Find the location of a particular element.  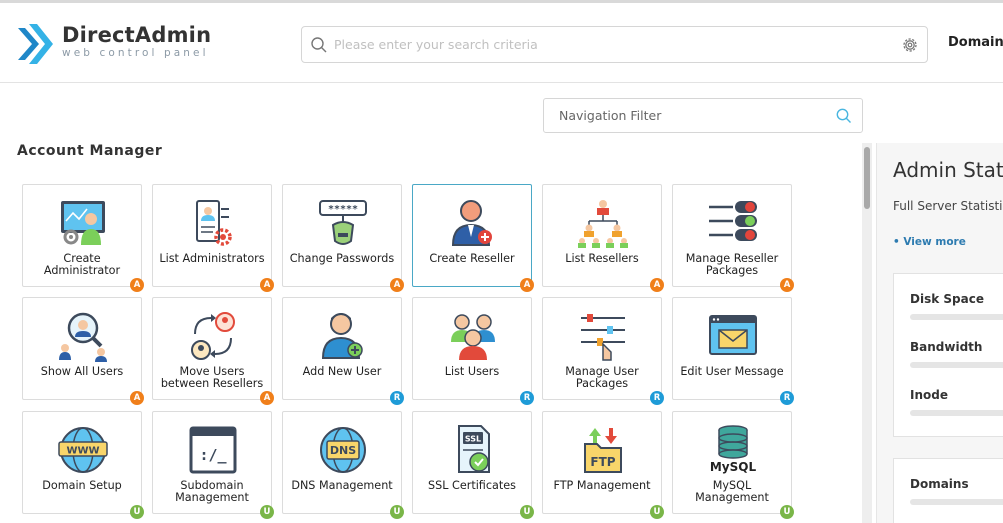

tile-list-users: List Users R is located at coordinates (473, 351).